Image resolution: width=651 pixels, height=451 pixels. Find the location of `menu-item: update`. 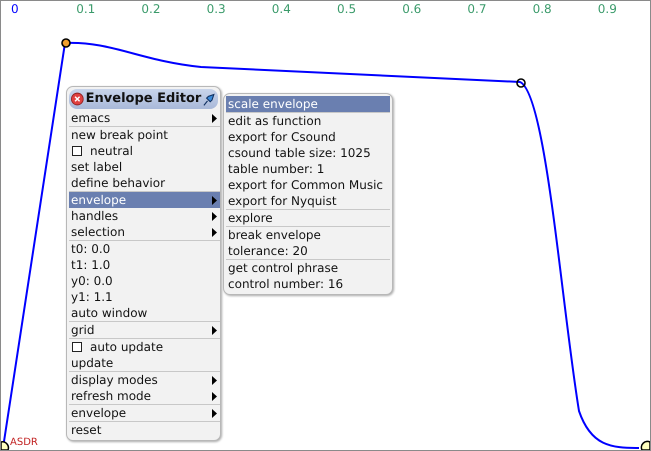

menu-item: update is located at coordinates (144, 363).